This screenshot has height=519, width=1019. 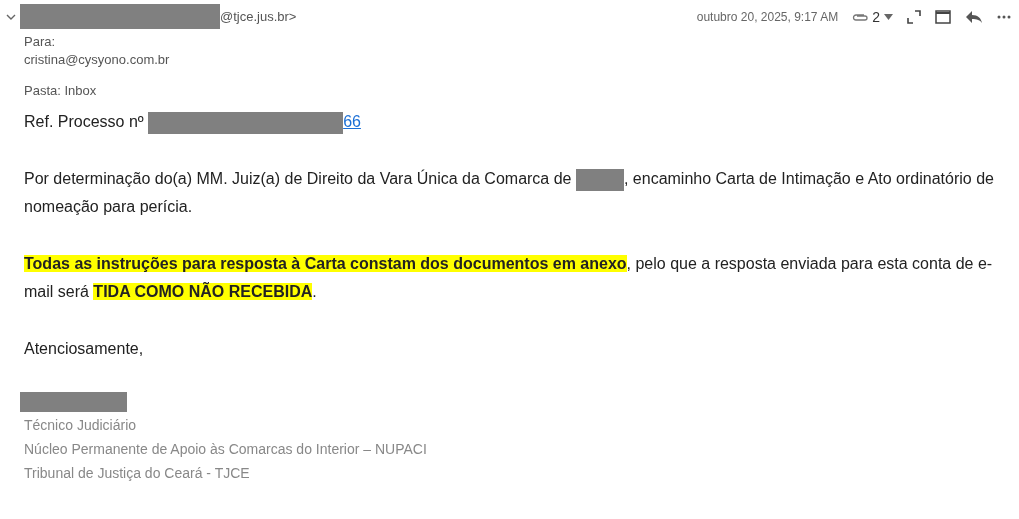 What do you see at coordinates (513, 122) in the screenshot?
I see `message-paragraph: Ref. Processo nº 66` at bounding box center [513, 122].